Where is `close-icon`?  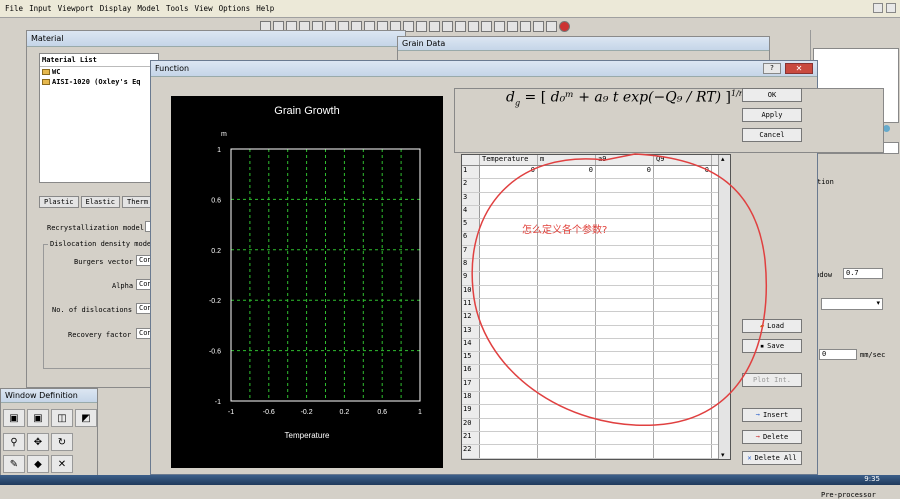 close-icon is located at coordinates (891, 8).